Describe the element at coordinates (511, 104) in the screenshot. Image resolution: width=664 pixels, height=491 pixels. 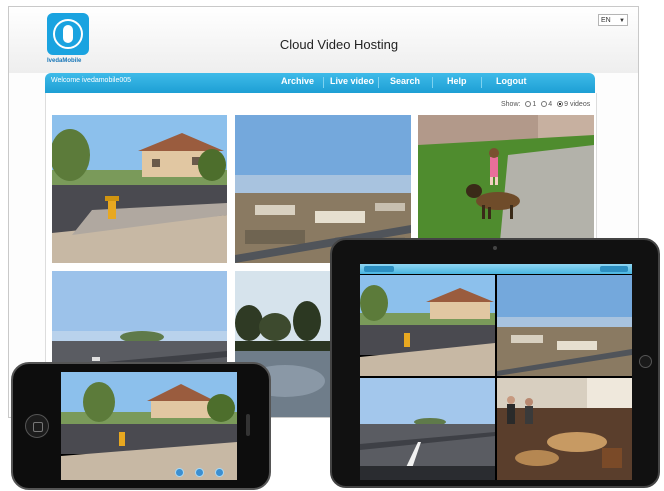
I see `show-label: Show:` at that location.